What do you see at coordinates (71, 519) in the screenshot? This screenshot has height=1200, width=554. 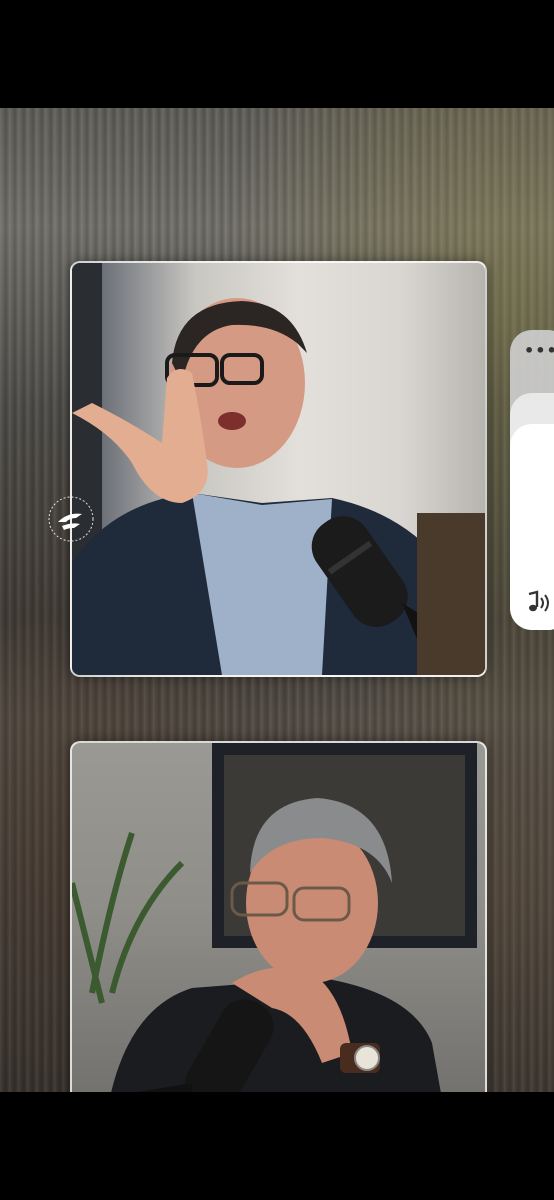 I see `channel-watermark-logo` at bounding box center [71, 519].